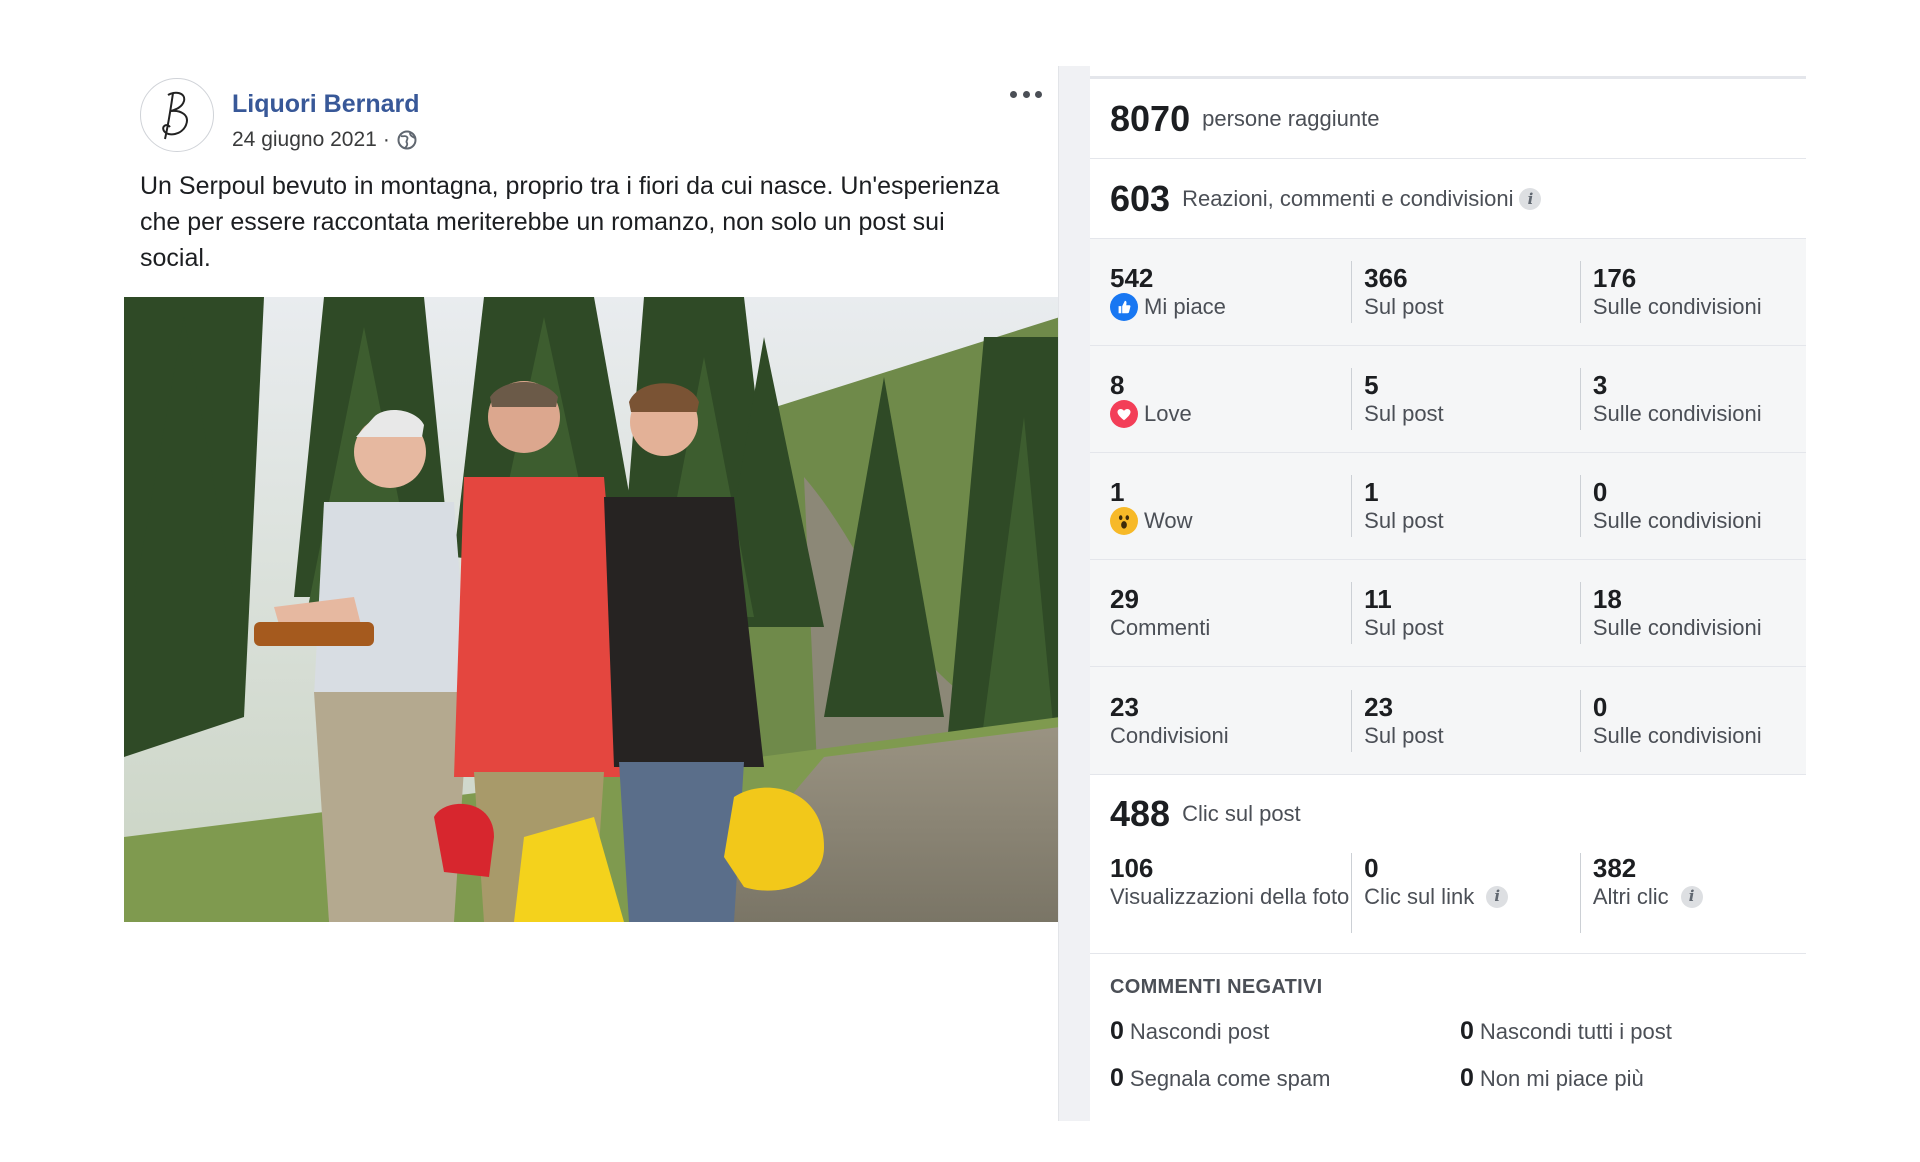 The height and width of the screenshot is (1162, 1920). What do you see at coordinates (1291, 118) in the screenshot?
I see `reach-label: persone raggiunte` at bounding box center [1291, 118].